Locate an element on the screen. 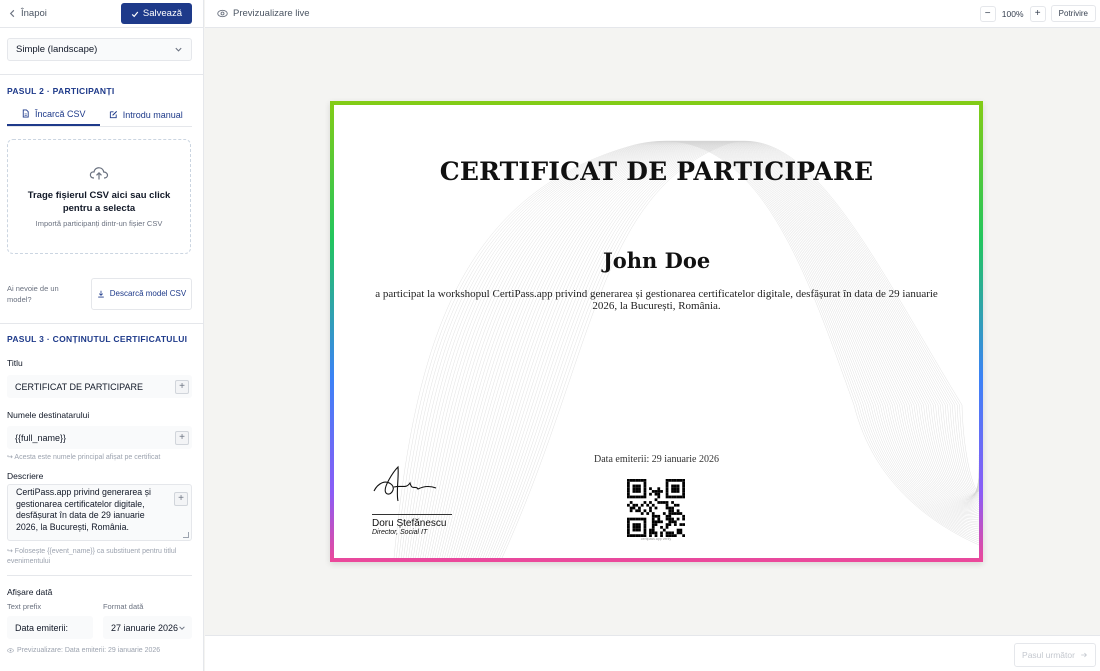 This screenshot has width=1100, height=671. preview-toolbar: Previzualizare live − 100% + Potrivire is located at coordinates (652, 14).